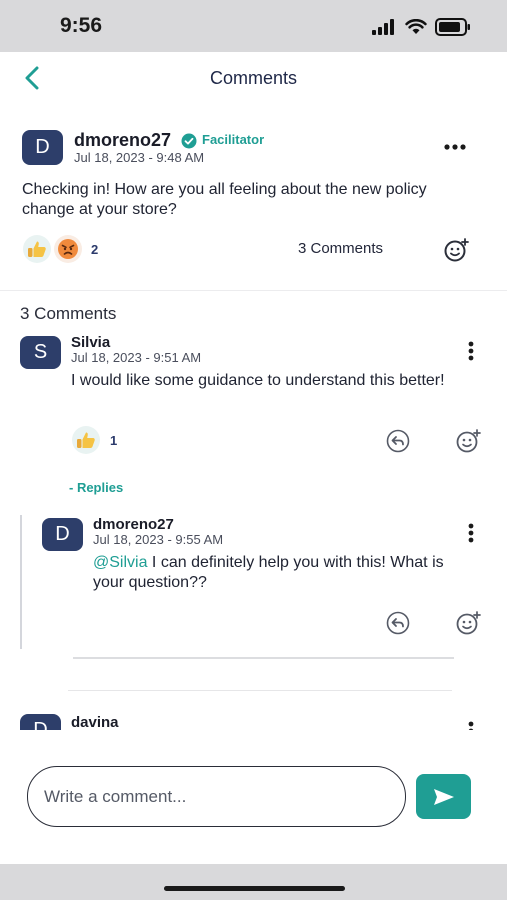 The width and height of the screenshot is (507, 900). Describe the element at coordinates (68, 313) in the screenshot. I see `comments-heading: 3 Comments` at that location.